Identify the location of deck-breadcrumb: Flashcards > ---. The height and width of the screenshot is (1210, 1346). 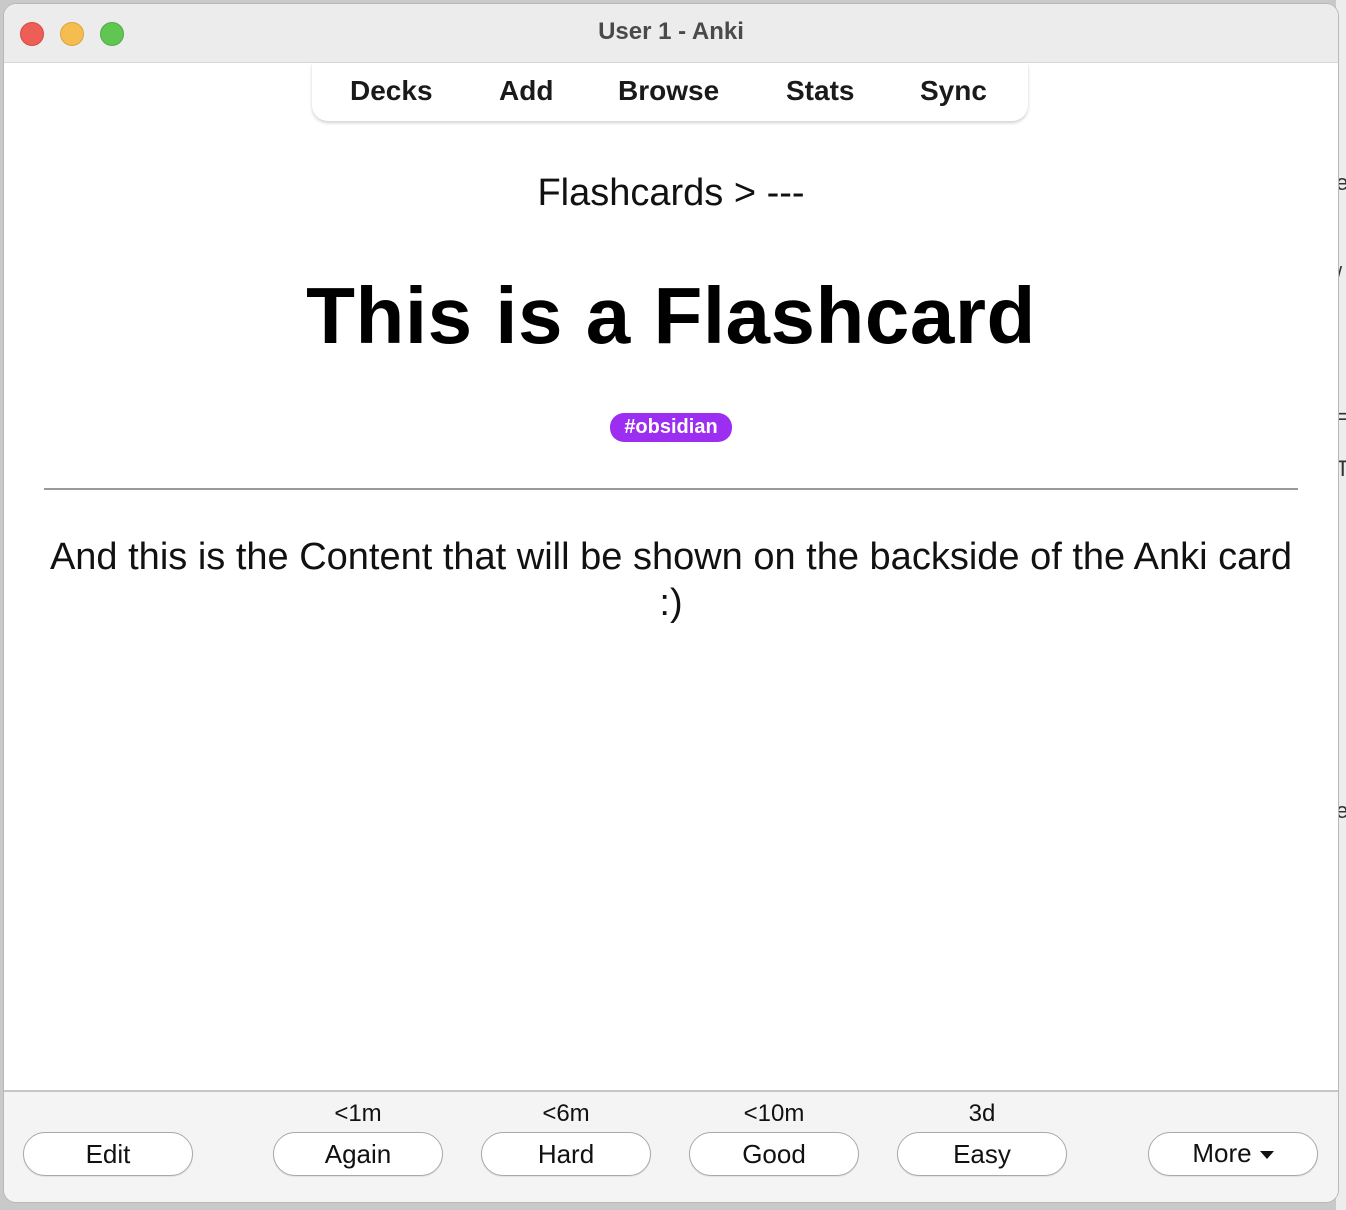
(671, 193).